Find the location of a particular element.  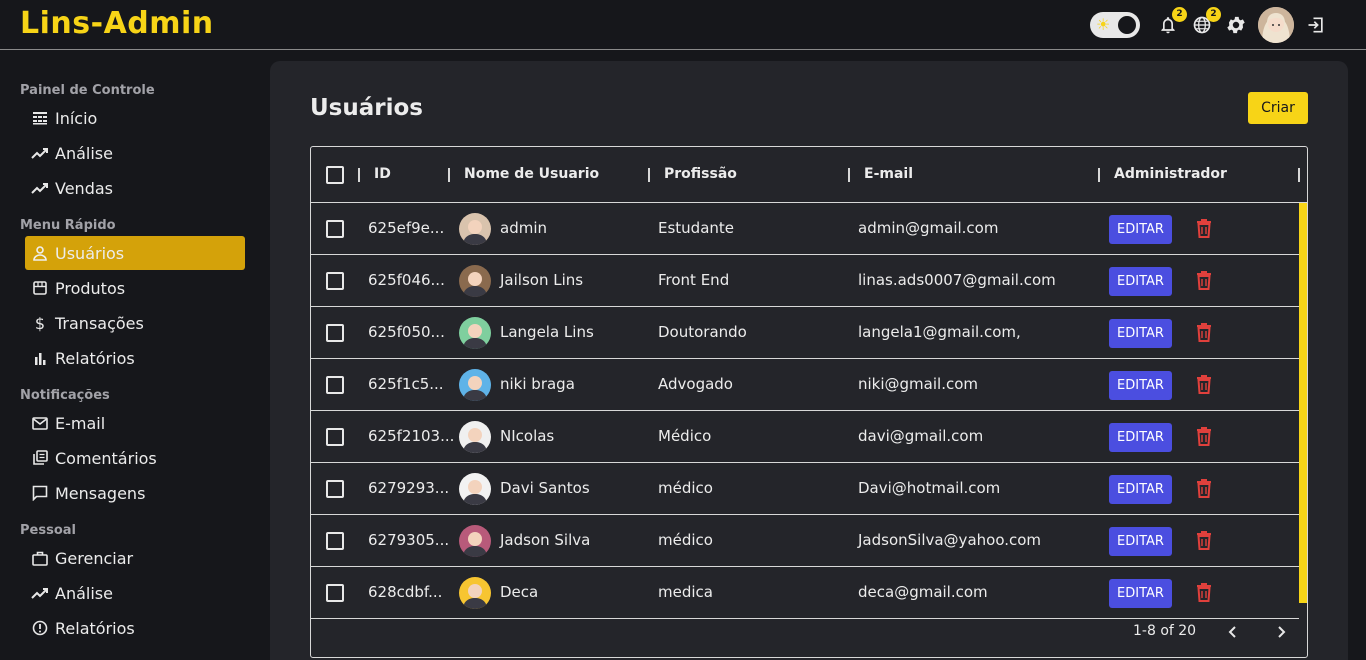

top-actions: ☀ 2 2 is located at coordinates (1209, 25).